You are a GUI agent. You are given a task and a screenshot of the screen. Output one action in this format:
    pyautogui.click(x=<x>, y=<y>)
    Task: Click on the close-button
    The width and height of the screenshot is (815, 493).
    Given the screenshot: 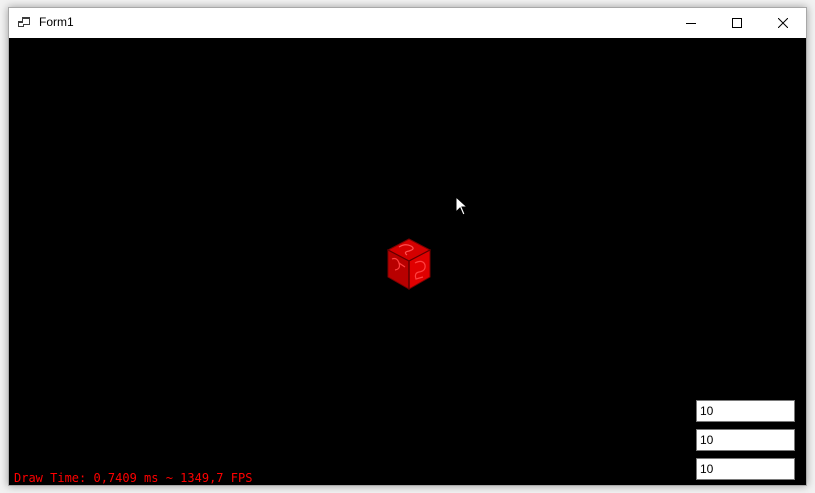 What is the action you would take?
    pyautogui.click(x=783, y=23)
    